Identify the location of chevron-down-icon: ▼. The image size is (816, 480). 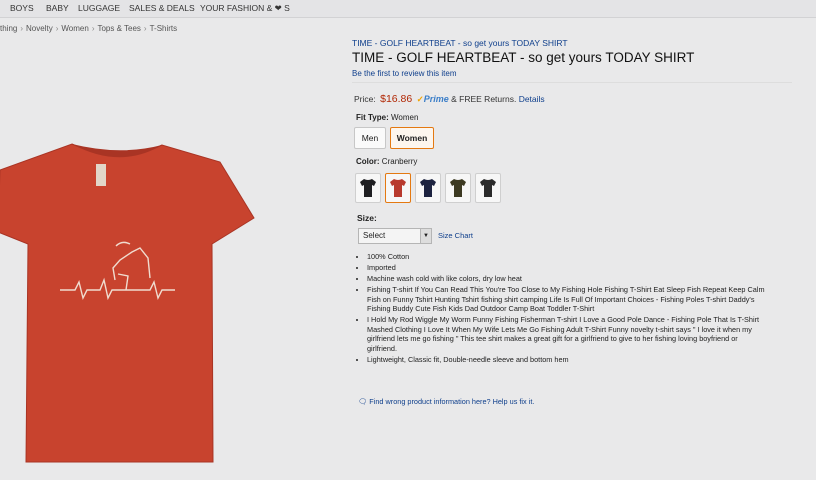
(425, 236).